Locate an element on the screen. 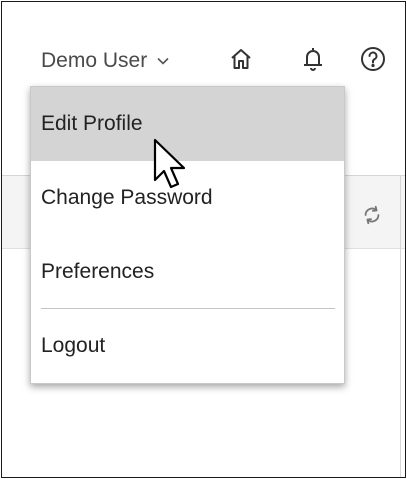  menu-item-edit-profile: Edit Profile is located at coordinates (187, 124).